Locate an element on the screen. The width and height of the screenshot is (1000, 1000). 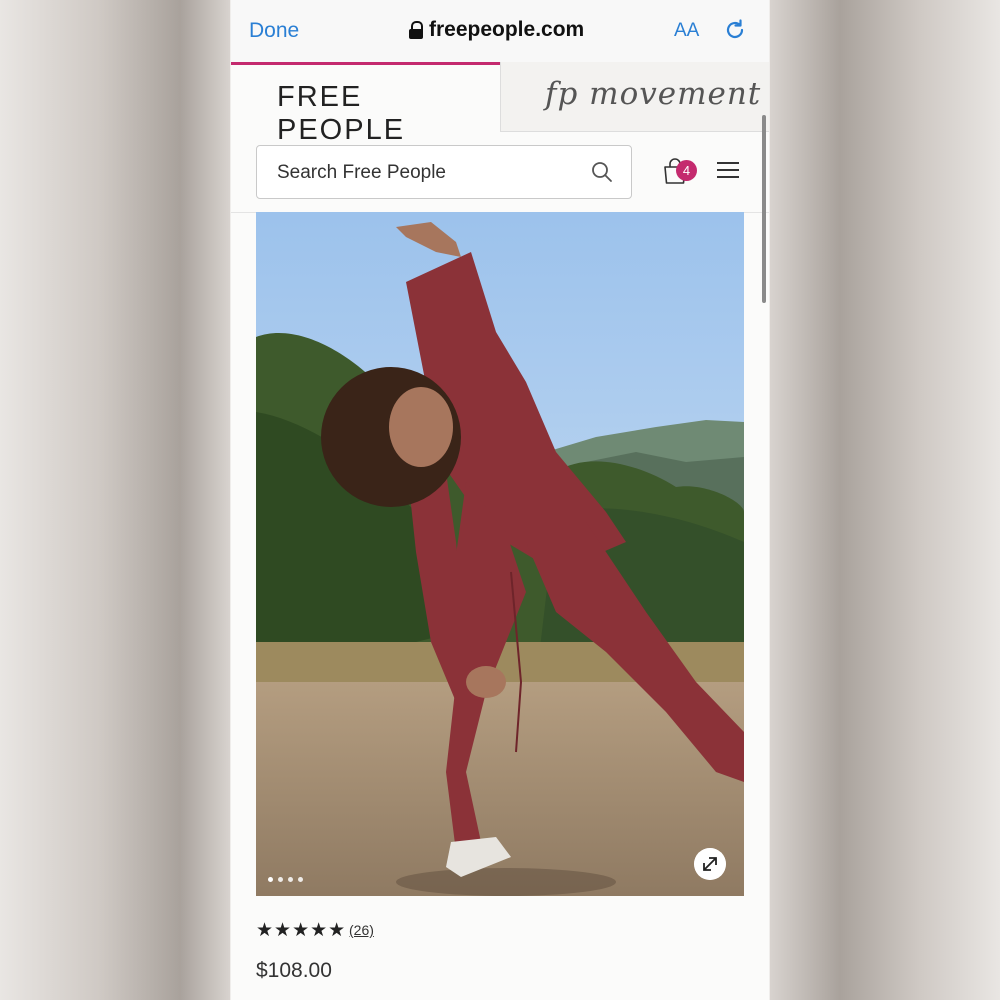
hamburger-menu-icon is located at coordinates (728, 171).